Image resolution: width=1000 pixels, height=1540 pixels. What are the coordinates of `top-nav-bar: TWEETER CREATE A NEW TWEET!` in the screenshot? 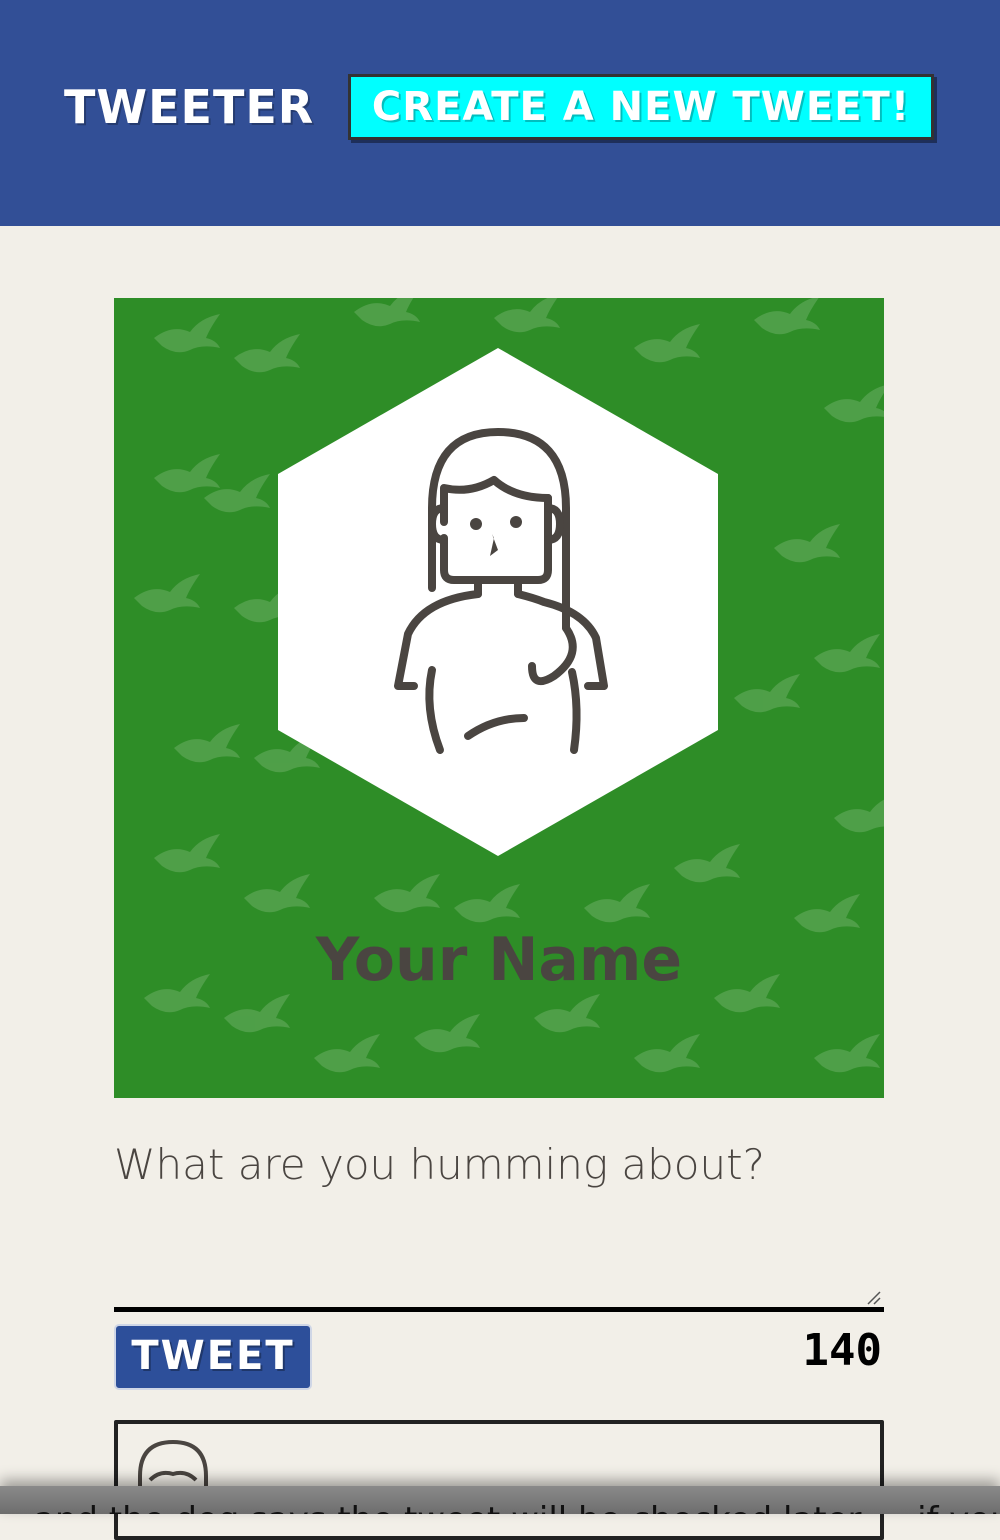 It's located at (500, 113).